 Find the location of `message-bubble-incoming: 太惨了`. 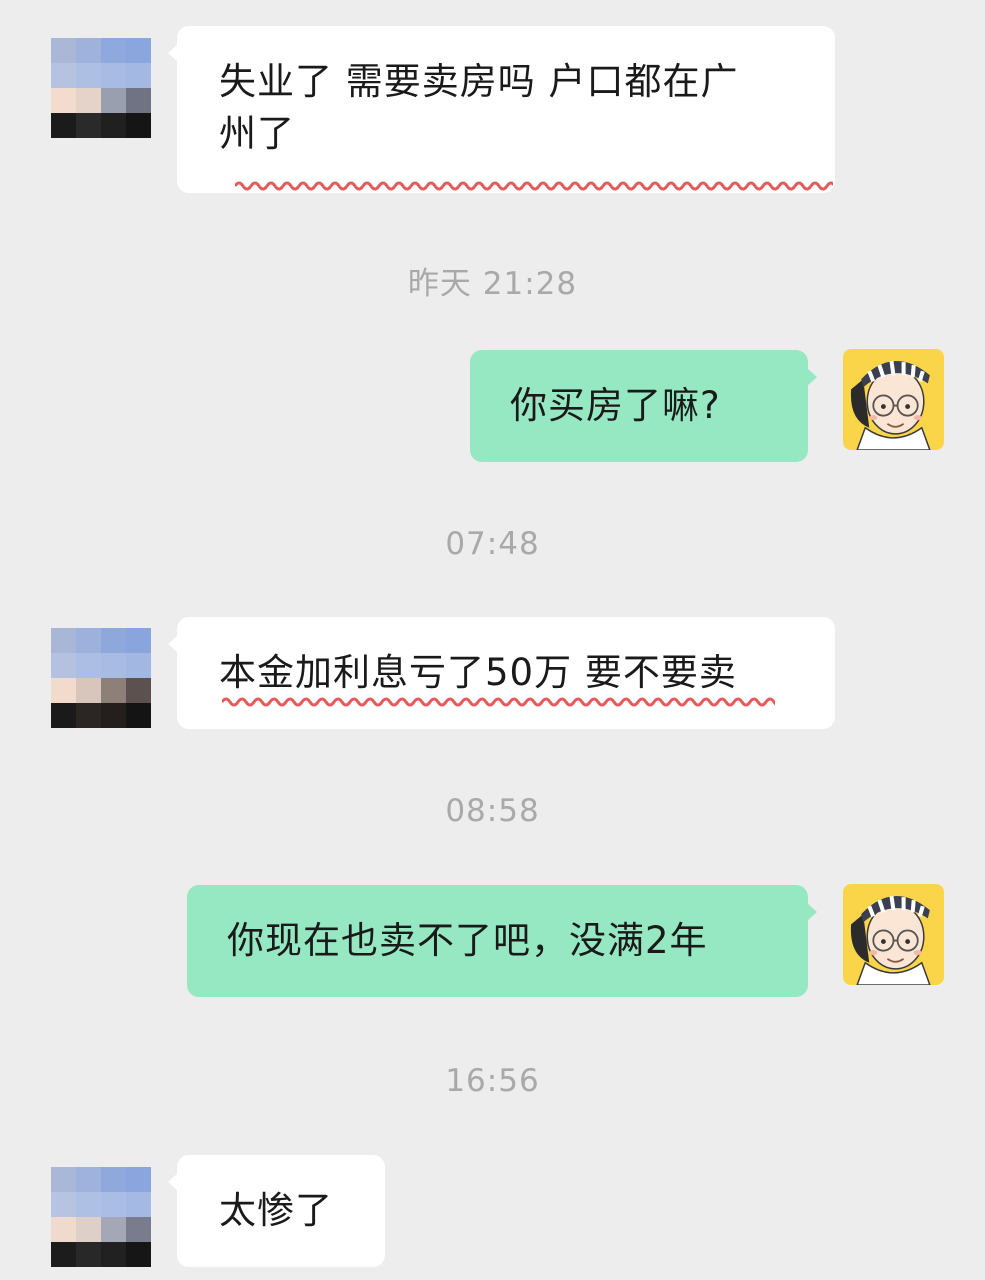

message-bubble-incoming: 太惨了 is located at coordinates (276, 1211).